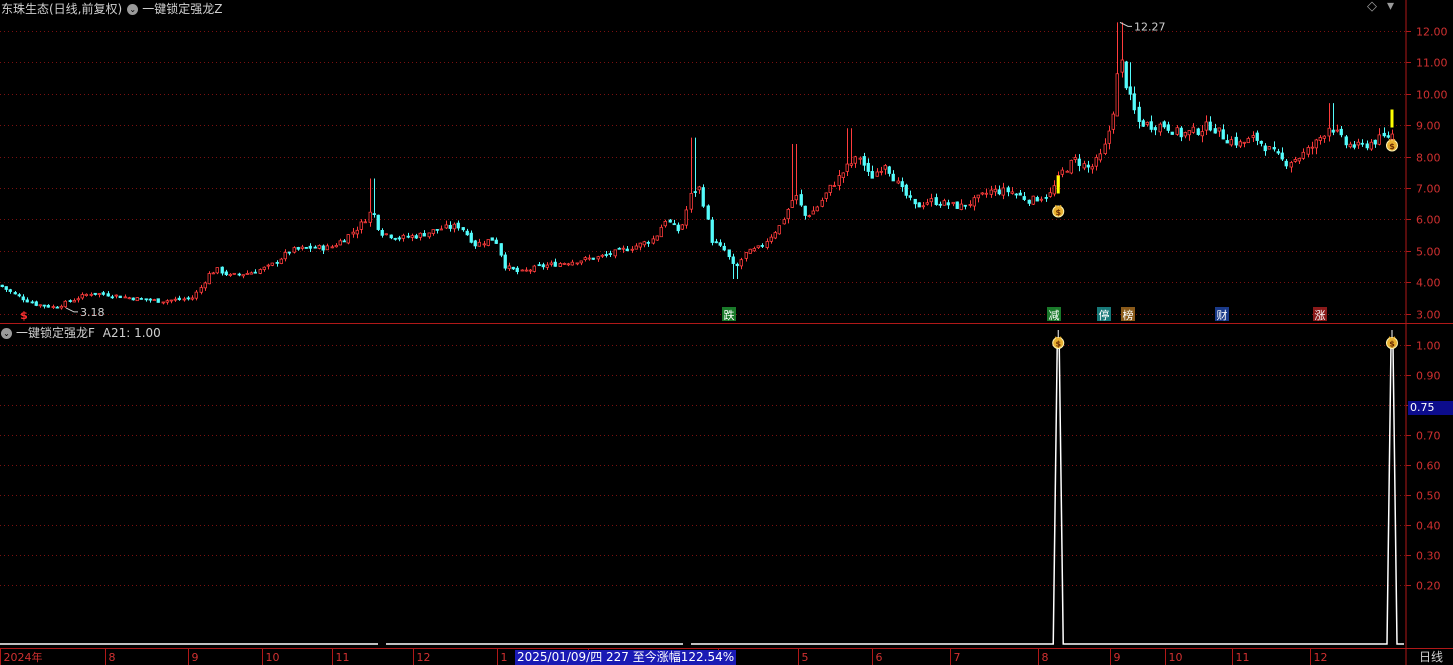 Image resolution: width=1453 pixels, height=665 pixels. What do you see at coordinates (182, 9) in the screenshot?
I see `main-indicator-name: 一键锁定强龙Z` at bounding box center [182, 9].